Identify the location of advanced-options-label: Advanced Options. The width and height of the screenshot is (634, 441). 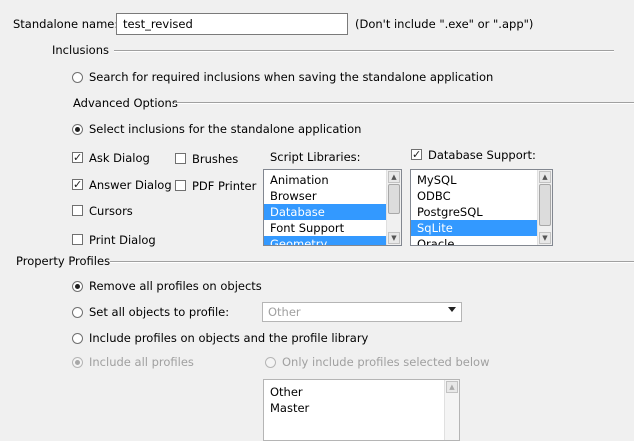
(125, 103).